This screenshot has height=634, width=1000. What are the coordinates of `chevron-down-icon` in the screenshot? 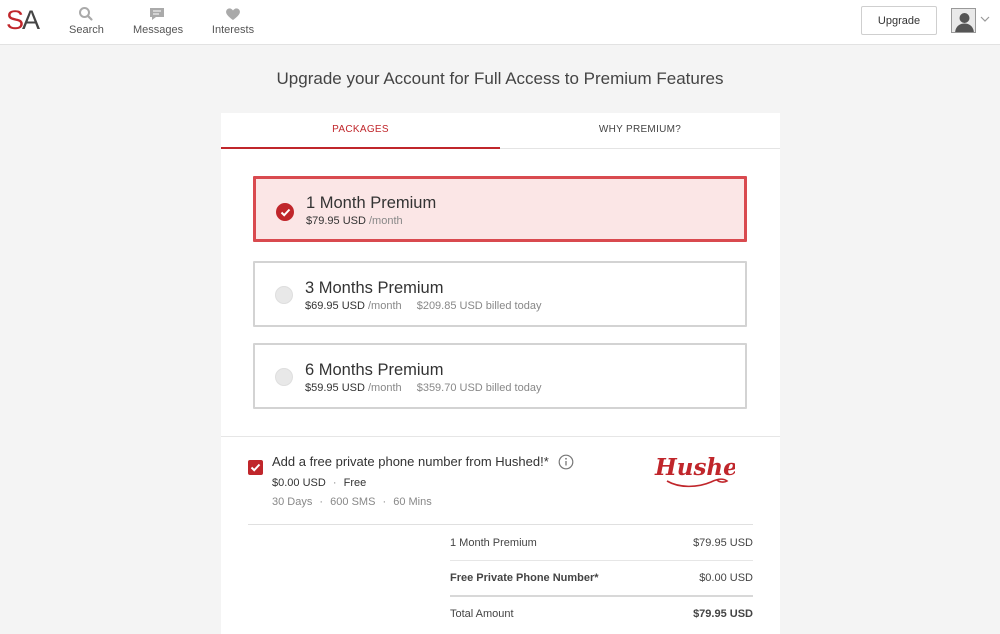 It's located at (985, 19).